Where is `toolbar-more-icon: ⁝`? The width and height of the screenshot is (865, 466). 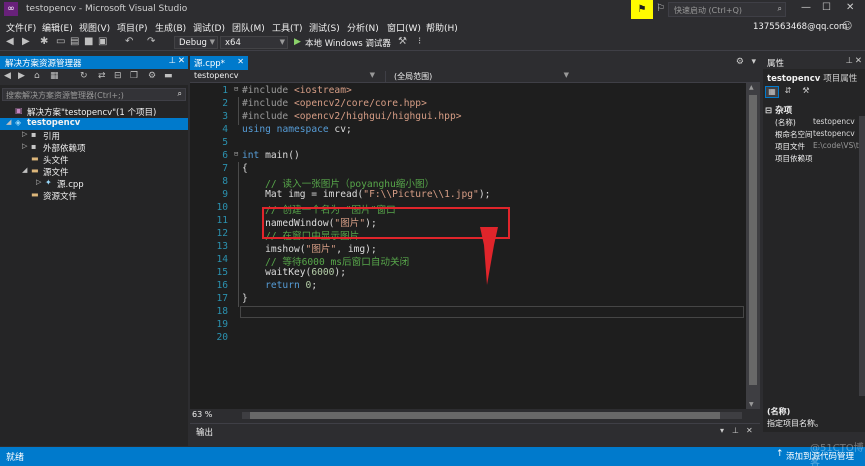
toolbar-more-icon: ⁝ is located at coordinates (419, 41).